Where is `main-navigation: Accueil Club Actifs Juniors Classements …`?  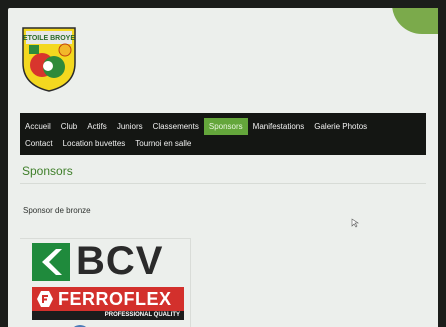
main-navigation: Accueil Club Actifs Juniors Classements … is located at coordinates (223, 134).